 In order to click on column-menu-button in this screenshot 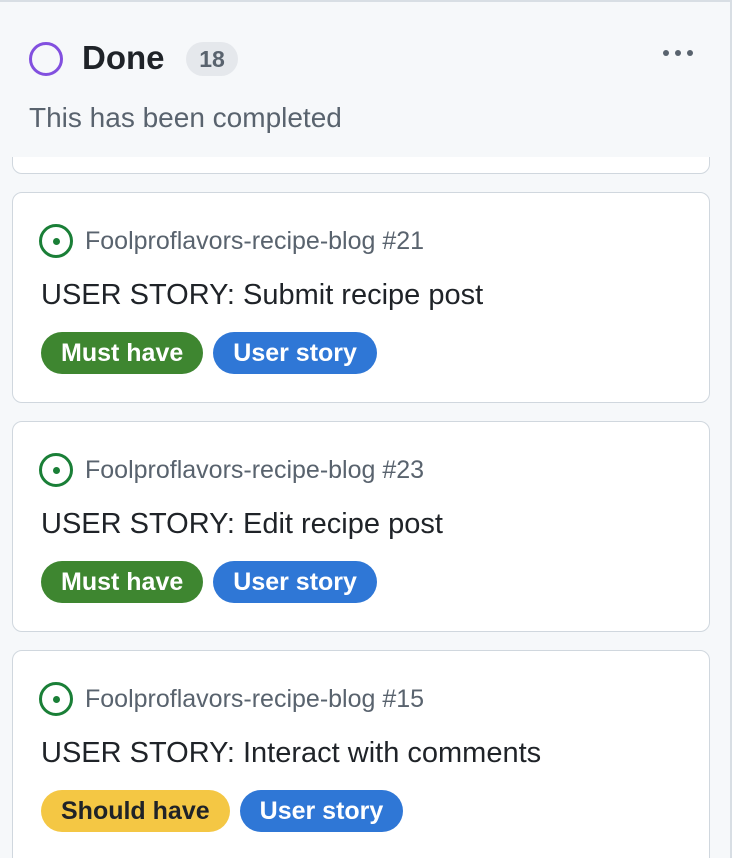, I will do `click(678, 53)`.